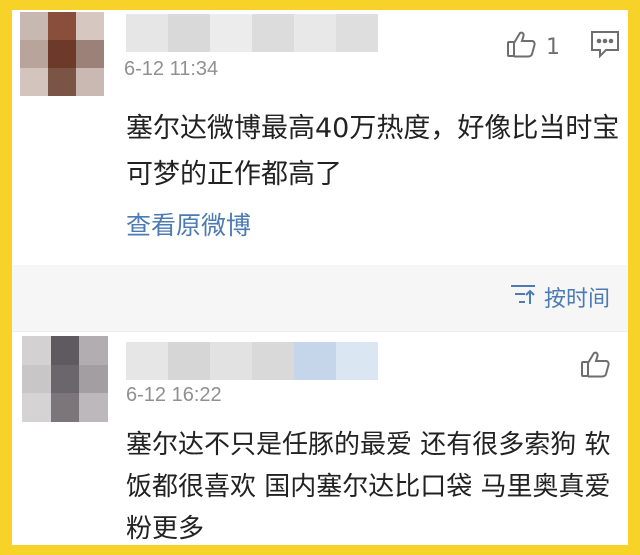 The image size is (640, 555). I want to click on sort-by-time-button: 按时间, so click(560, 297).